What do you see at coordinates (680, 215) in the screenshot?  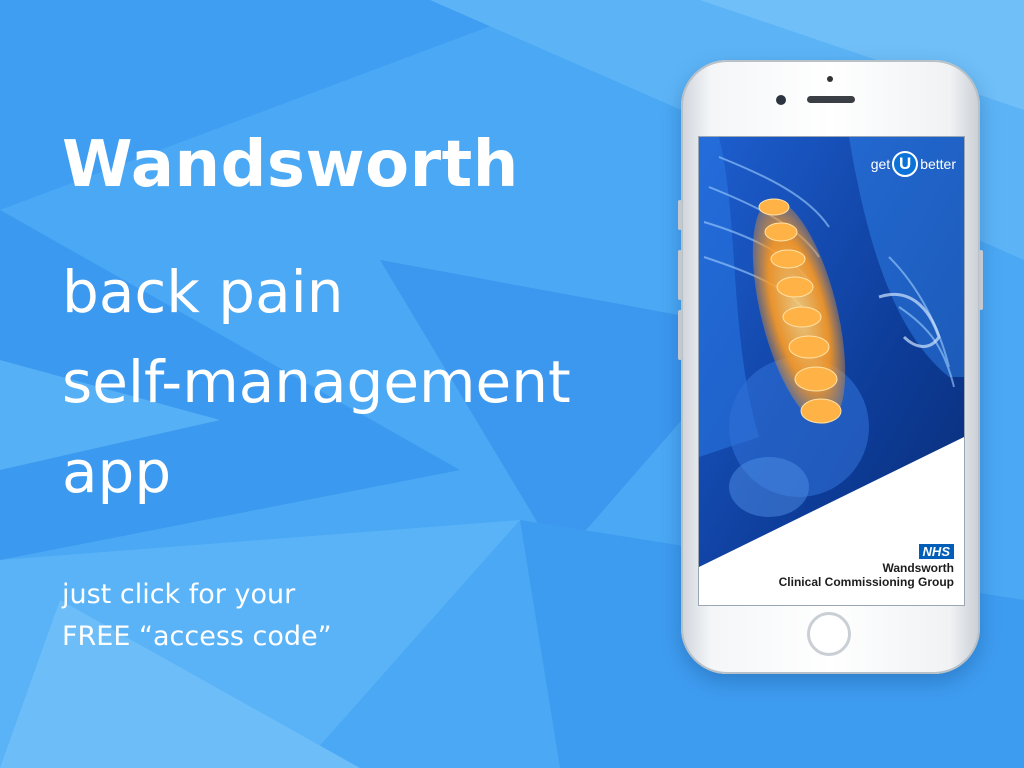 I see `mute-switch` at bounding box center [680, 215].